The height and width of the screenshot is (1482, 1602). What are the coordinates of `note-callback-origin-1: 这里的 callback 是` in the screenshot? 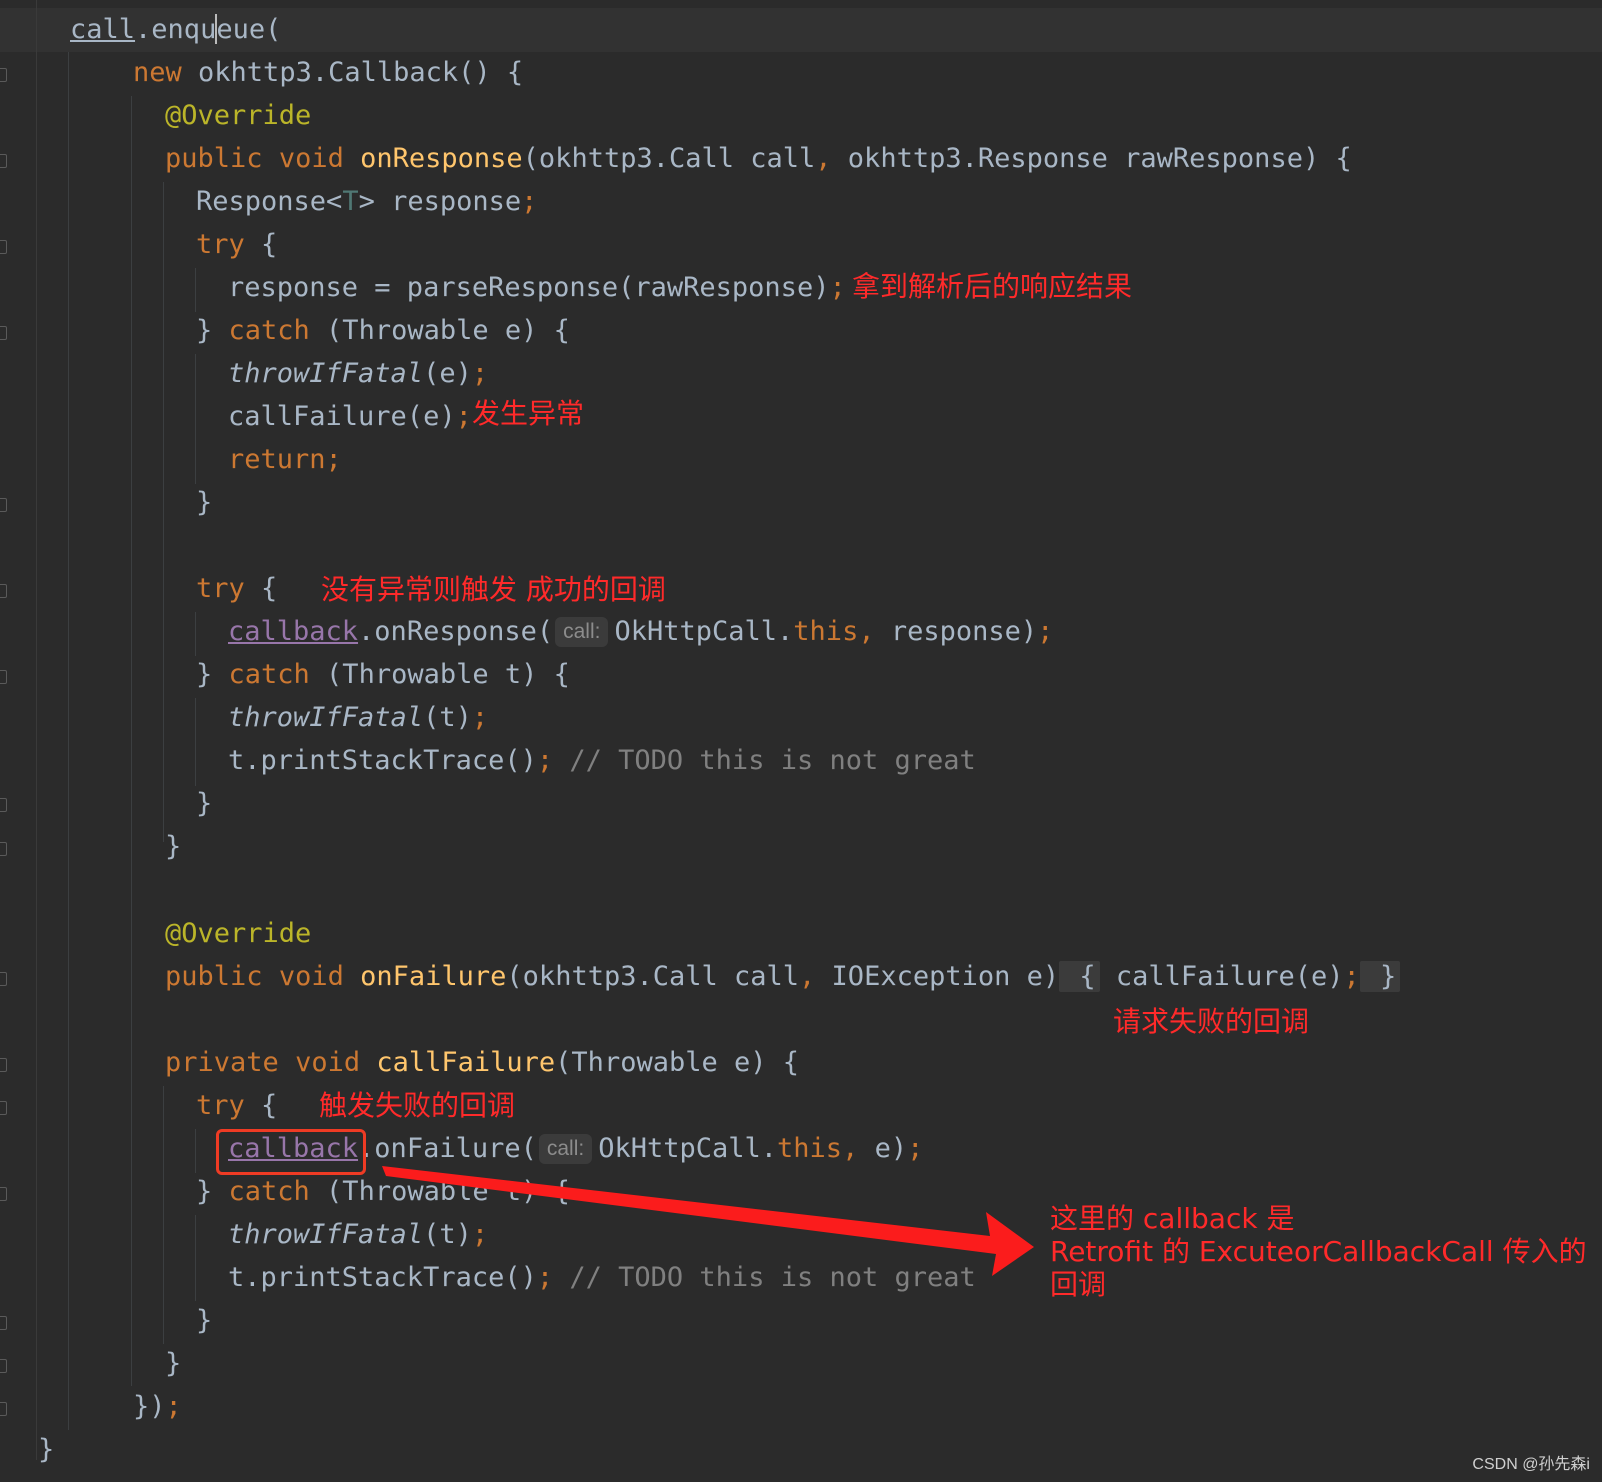 It's located at (1172, 1218).